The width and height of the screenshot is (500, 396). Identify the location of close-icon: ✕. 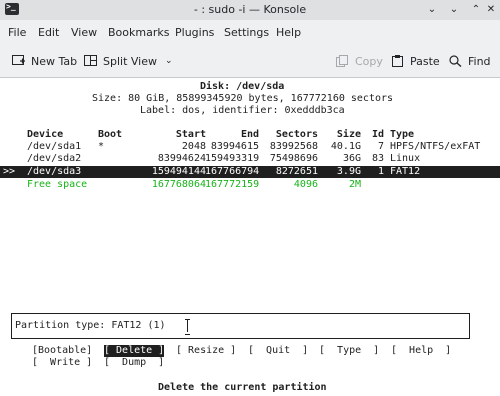
(491, 10).